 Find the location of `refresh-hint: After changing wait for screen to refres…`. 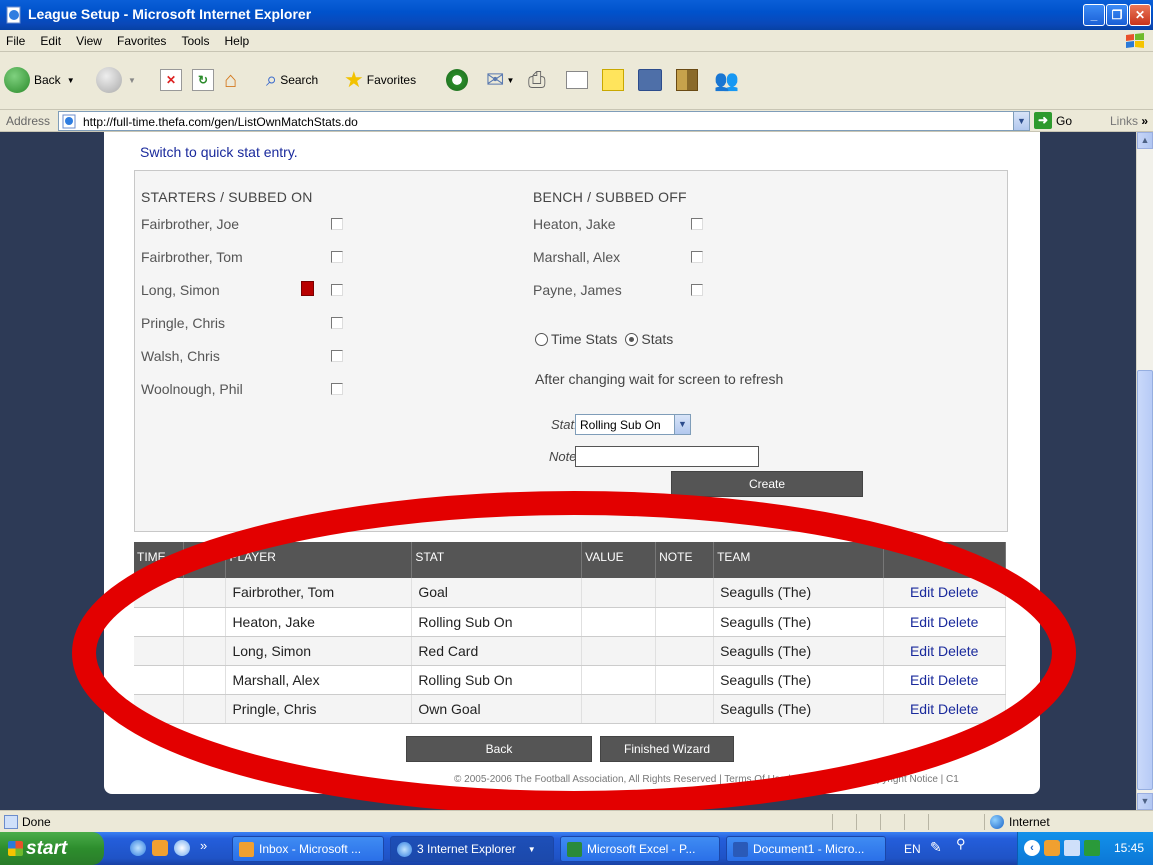

refresh-hint: After changing wait for screen to refres… is located at coordinates (659, 379).